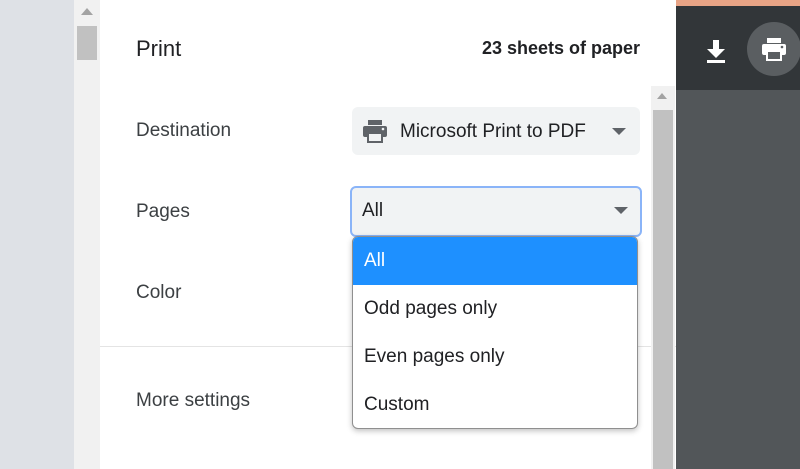 The height and width of the screenshot is (469, 800). I want to click on pages-value: All, so click(373, 210).